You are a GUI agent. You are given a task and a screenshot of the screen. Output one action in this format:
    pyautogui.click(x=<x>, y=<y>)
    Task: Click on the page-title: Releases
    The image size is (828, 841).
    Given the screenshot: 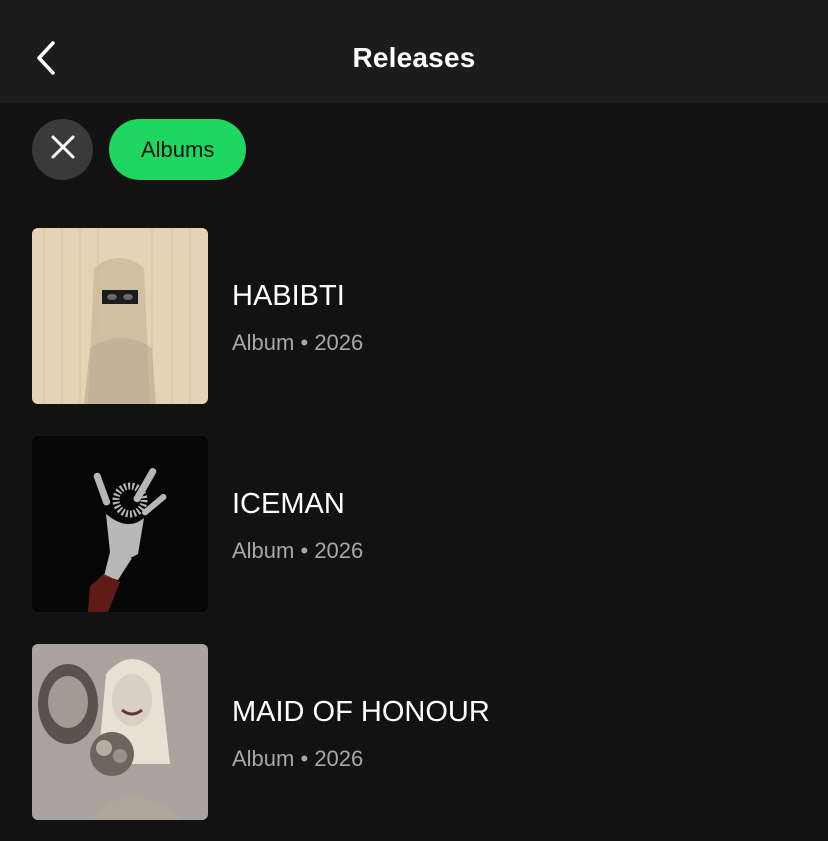 What is the action you would take?
    pyautogui.click(x=414, y=57)
    